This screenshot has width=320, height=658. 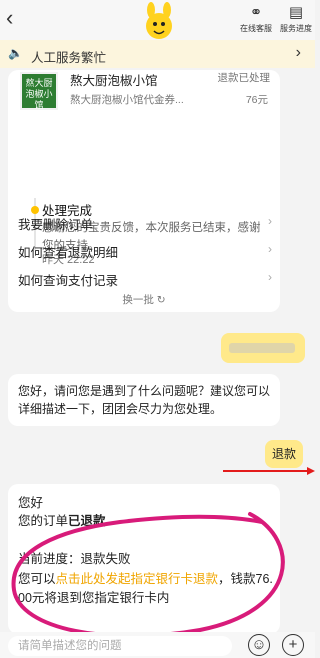 I want to click on bank-card-refund-link: 点击此处发起指定银行卡退款, so click(x=137, y=579).